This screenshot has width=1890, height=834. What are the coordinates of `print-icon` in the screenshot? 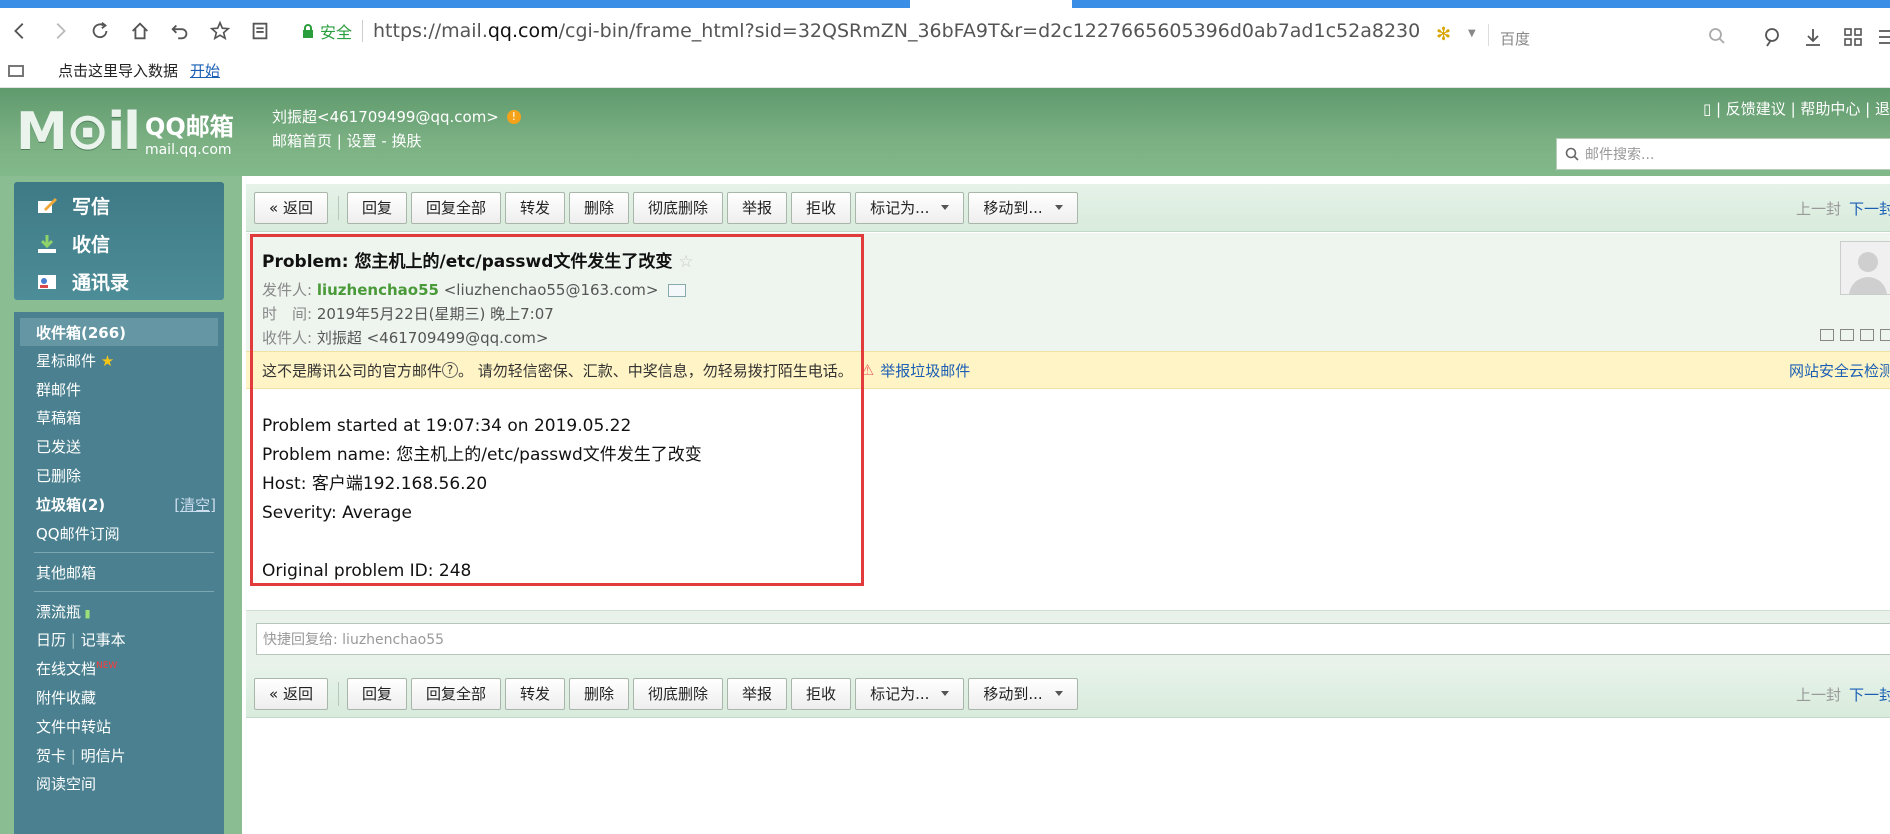 It's located at (1885, 335).